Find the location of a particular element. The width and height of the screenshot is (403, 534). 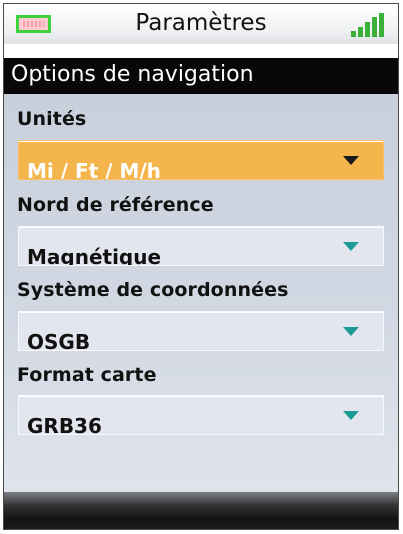

reference-north-label: Nord de référence is located at coordinates (115, 205).